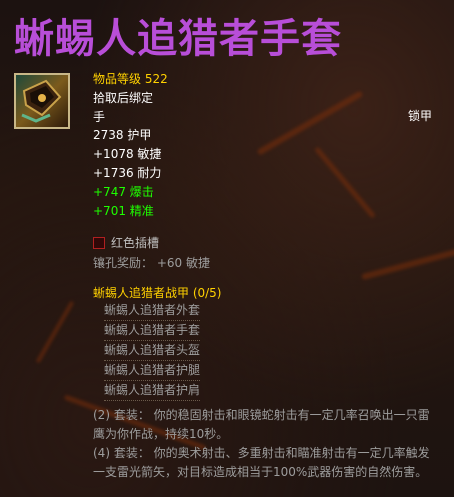 The width and height of the screenshot is (454, 497). Describe the element at coordinates (123, 191) in the screenshot. I see `stat-crit: +747 爆击` at that location.